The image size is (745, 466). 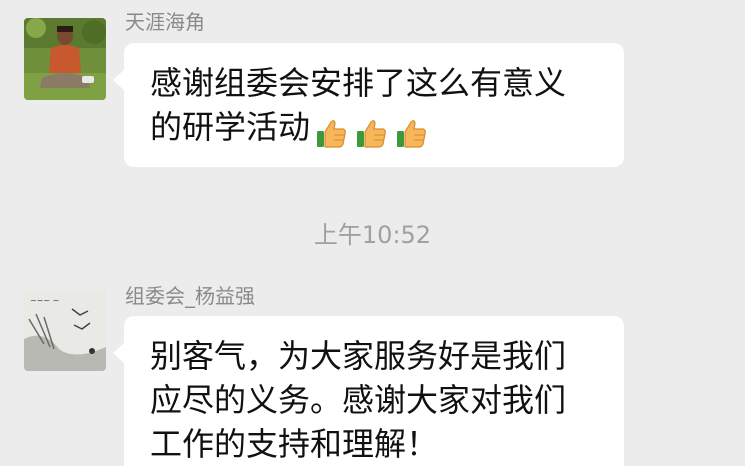 What do you see at coordinates (358, 356) in the screenshot?
I see `message-text-line: 别客气，为大家服务好是我们` at bounding box center [358, 356].